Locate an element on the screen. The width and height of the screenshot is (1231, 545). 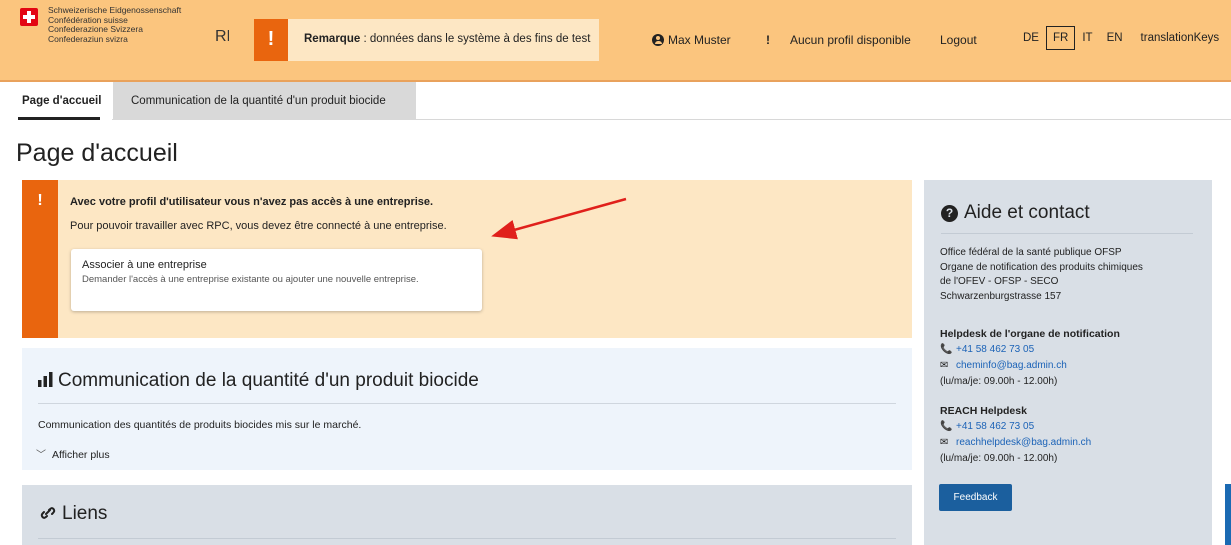
chevron-down-icon: ﹀ is located at coordinates (41, 455).